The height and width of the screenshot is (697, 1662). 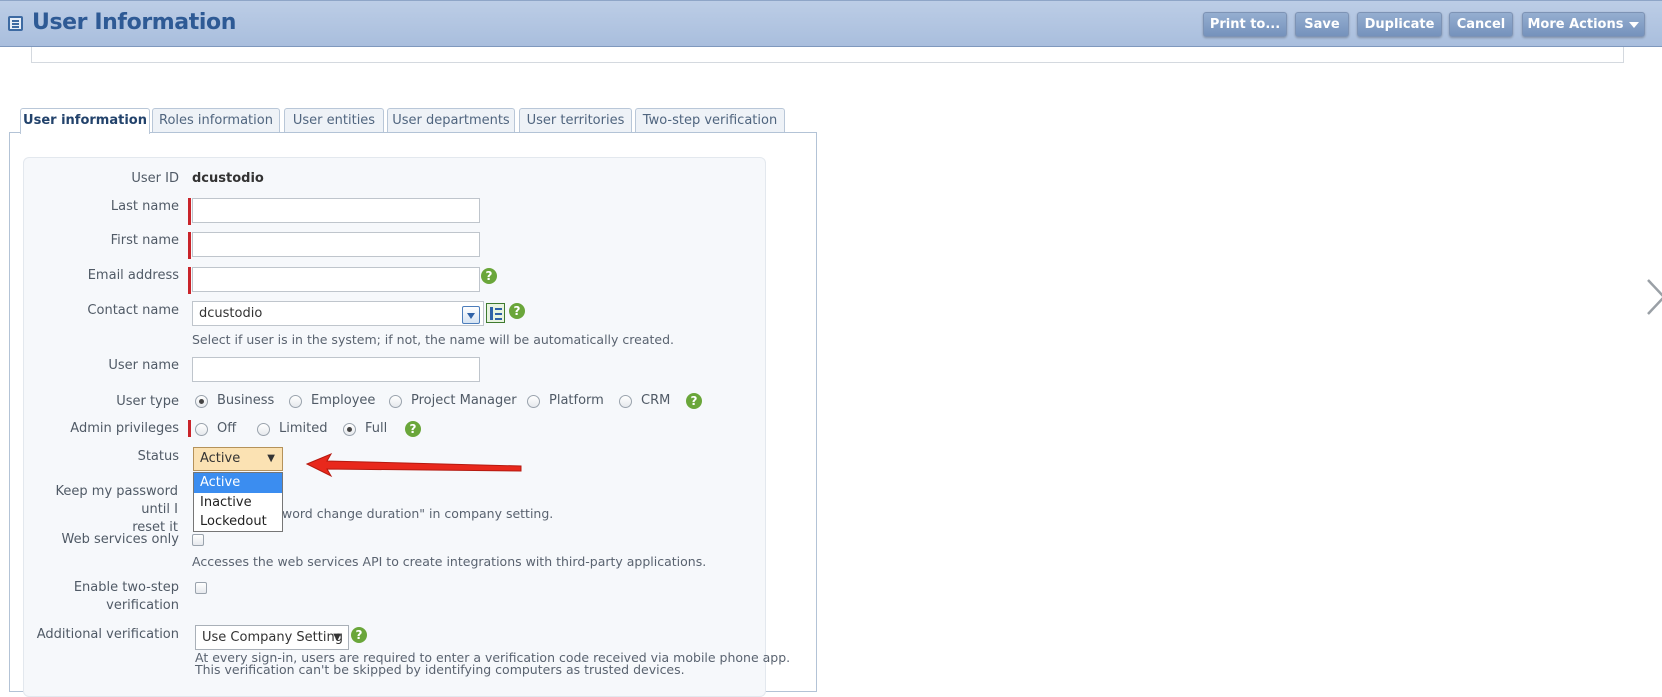 What do you see at coordinates (263, 429) in the screenshot?
I see `admin-limited-radio` at bounding box center [263, 429].